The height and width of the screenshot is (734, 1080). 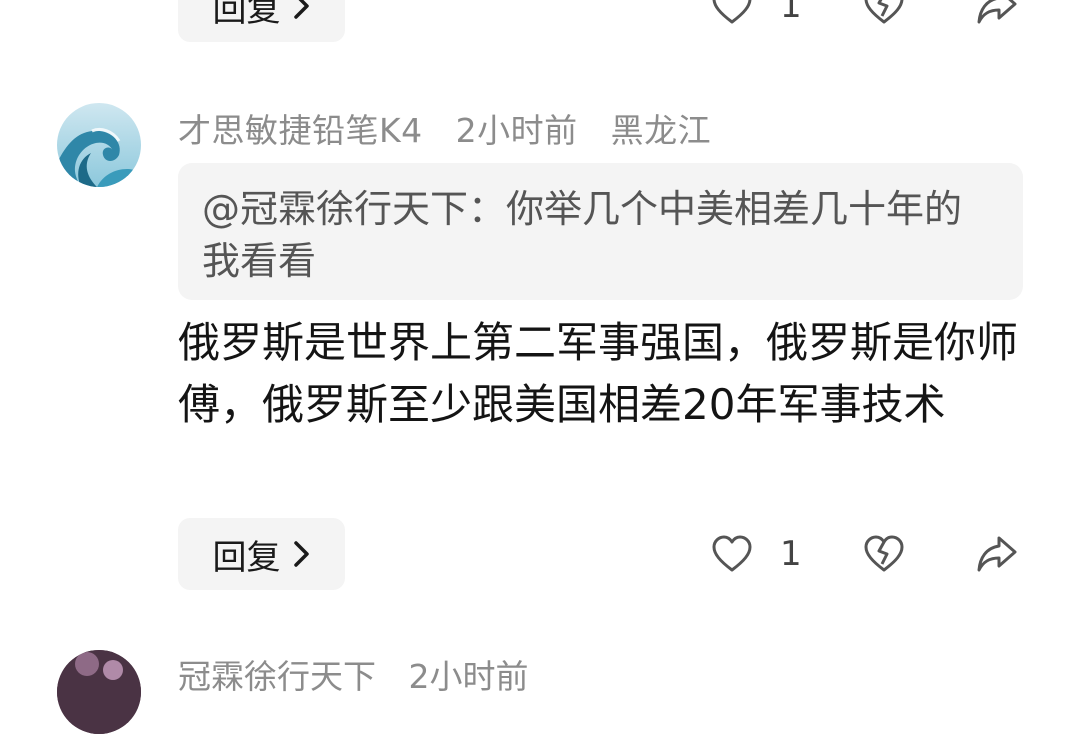 What do you see at coordinates (300, 130) in the screenshot?
I see `username: 才思敏捷铅笔K4` at bounding box center [300, 130].